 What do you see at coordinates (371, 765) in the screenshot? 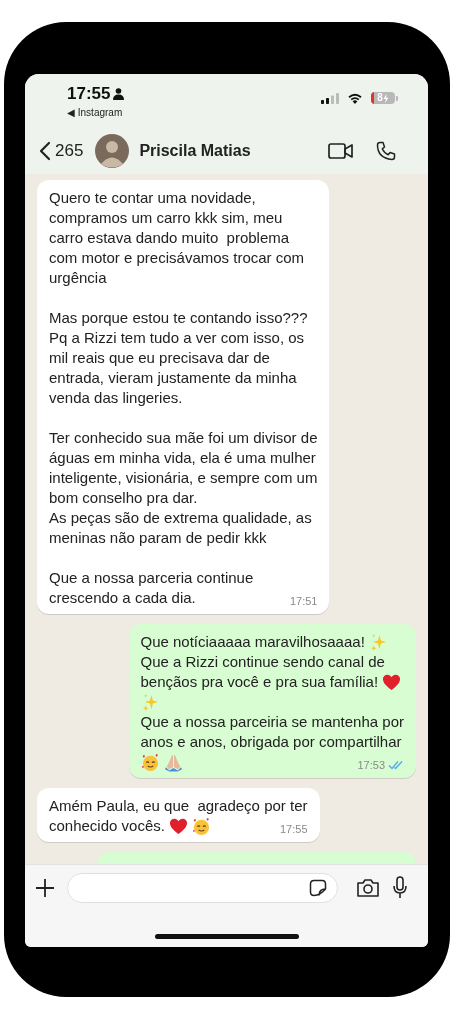
I see `message-time: 17:53` at bounding box center [371, 765].